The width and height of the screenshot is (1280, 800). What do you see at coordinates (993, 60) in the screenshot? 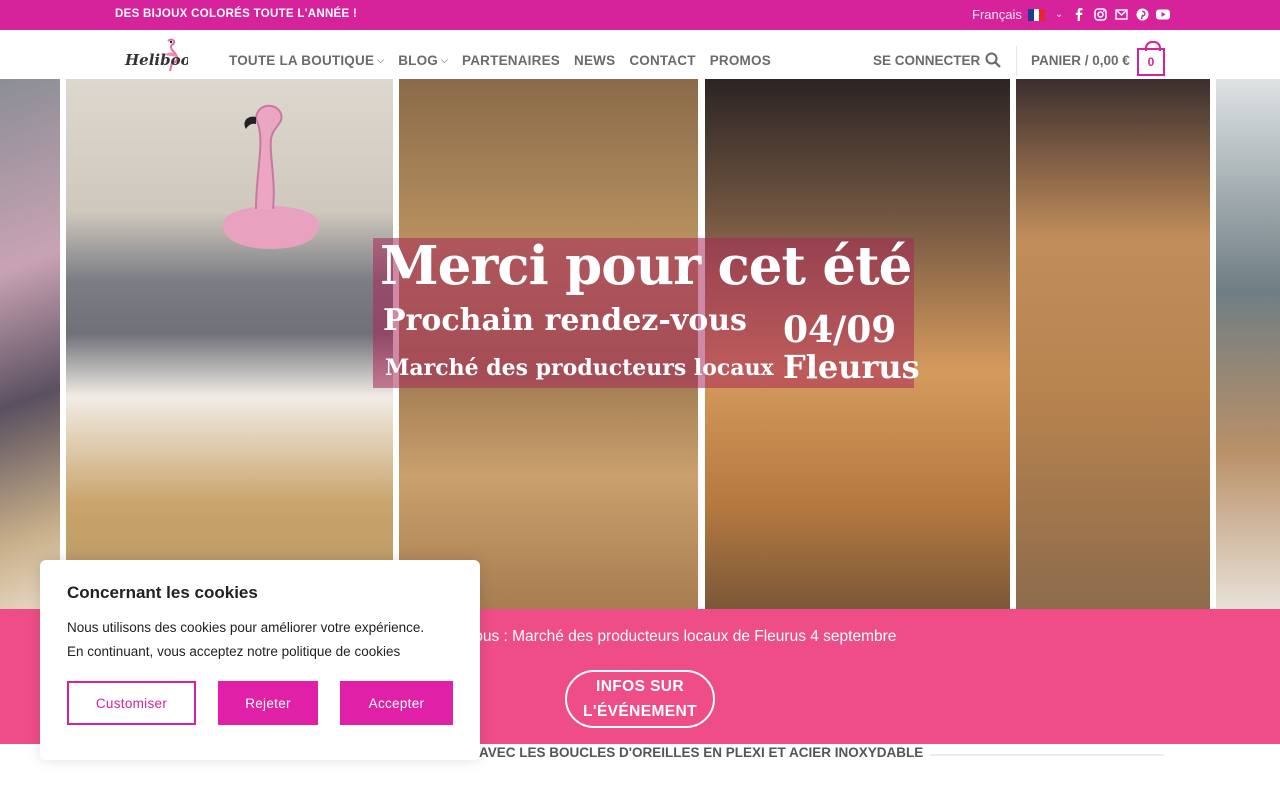
I see `search-icon` at bounding box center [993, 60].